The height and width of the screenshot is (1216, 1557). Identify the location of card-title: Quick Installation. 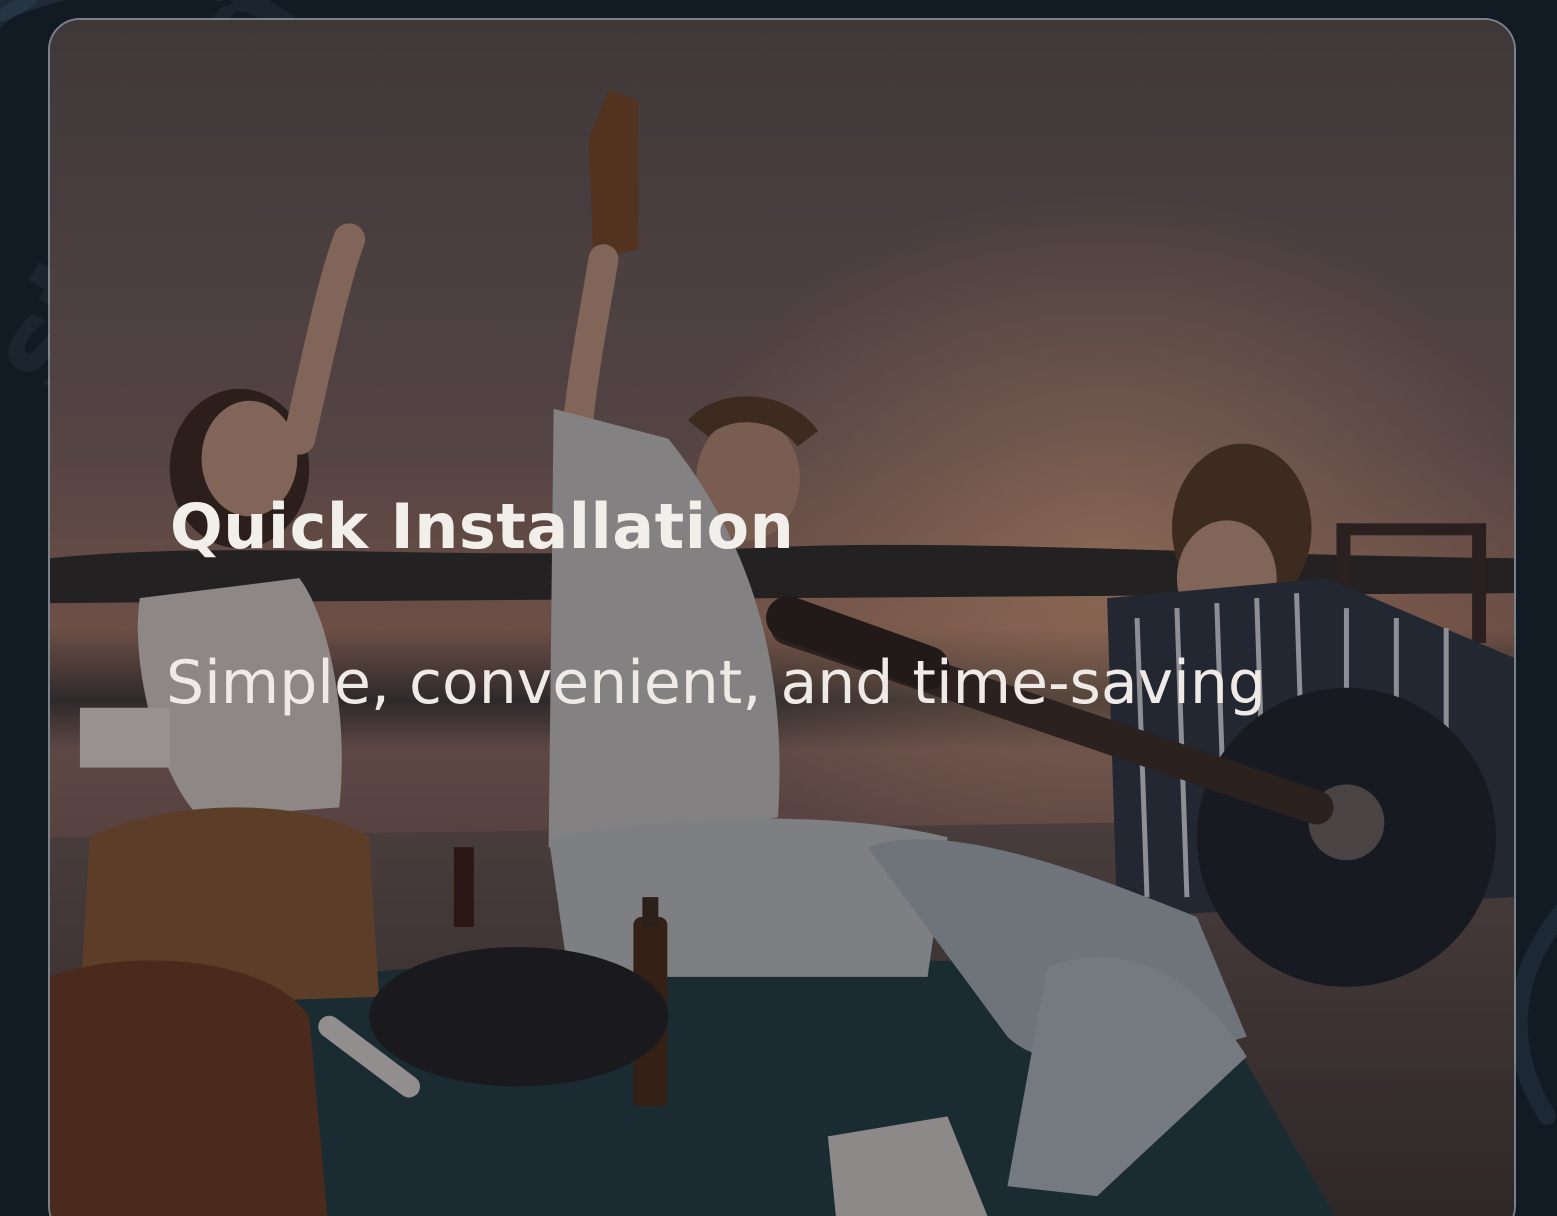
(482, 526).